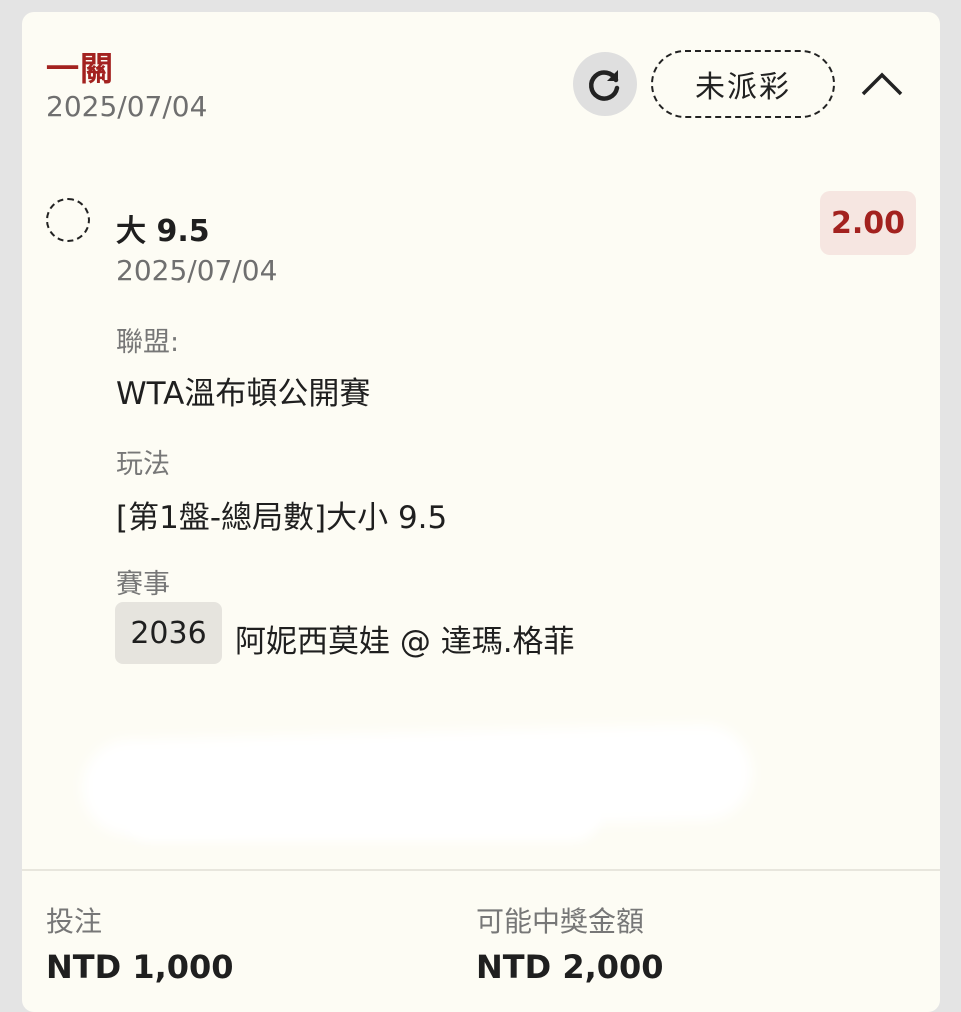 Image resolution: width=961 pixels, height=1012 pixels. I want to click on selection-radio, so click(68, 220).